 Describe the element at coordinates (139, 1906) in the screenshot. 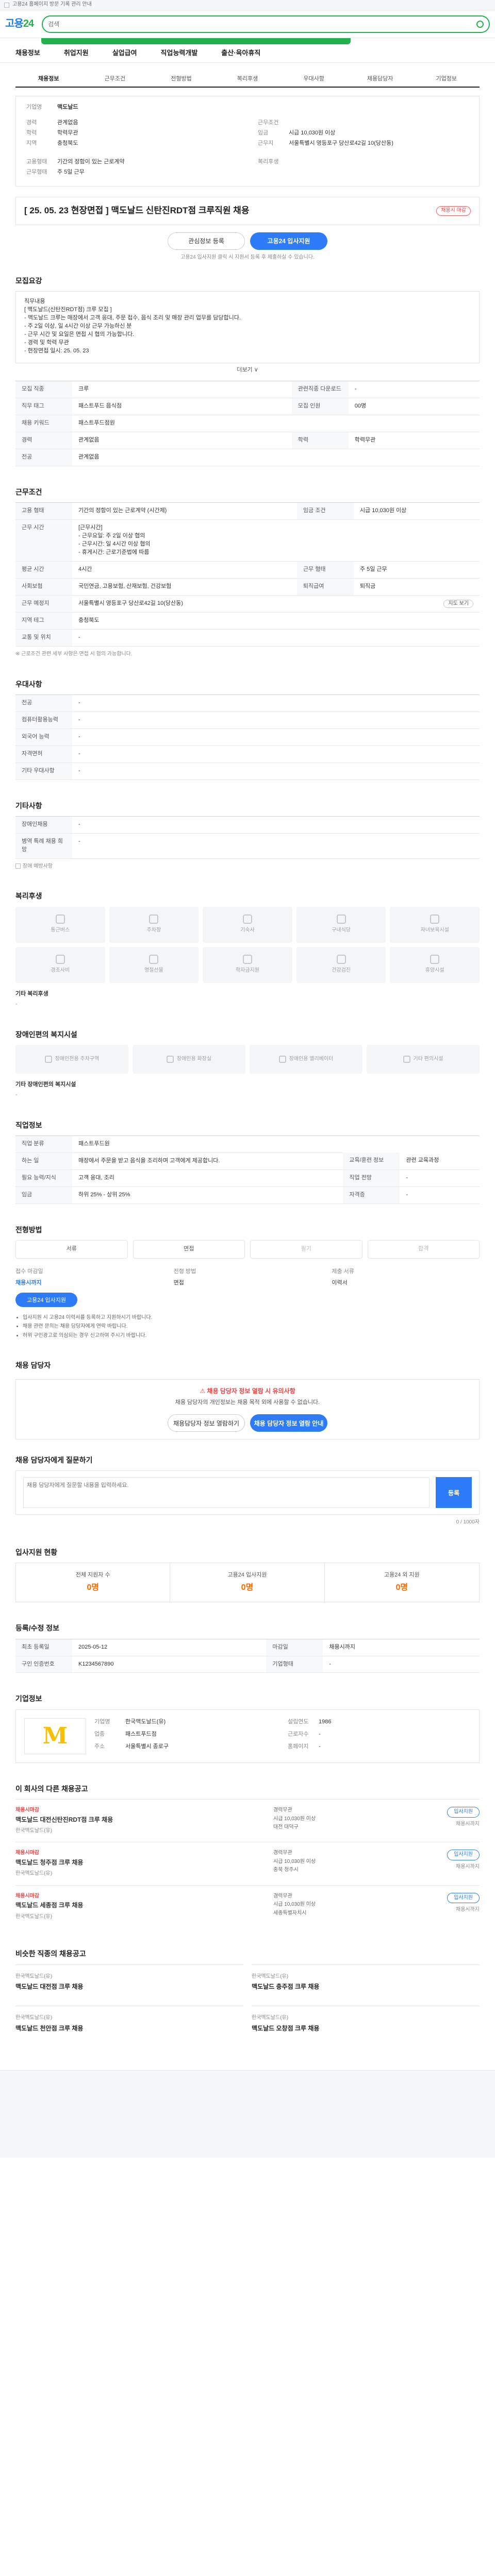

I see `job-title: 맥도날드 세종점 크루 채용` at that location.